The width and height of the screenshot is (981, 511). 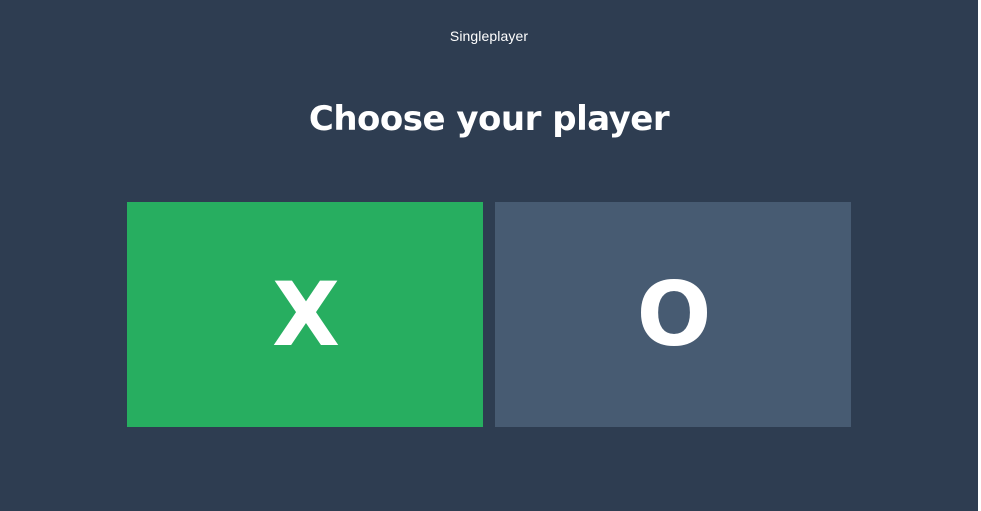 I want to click on o-symbol-label: O, so click(x=674, y=314).